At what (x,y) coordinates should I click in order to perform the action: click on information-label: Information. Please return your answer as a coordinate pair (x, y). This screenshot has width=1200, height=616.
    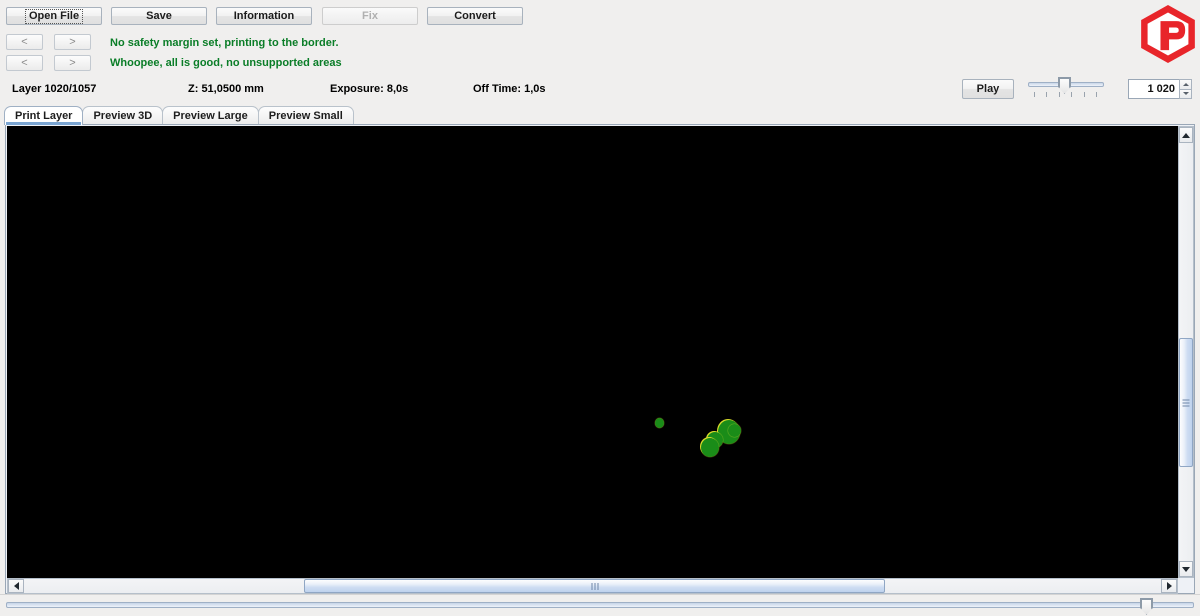
    Looking at the image, I should click on (264, 15).